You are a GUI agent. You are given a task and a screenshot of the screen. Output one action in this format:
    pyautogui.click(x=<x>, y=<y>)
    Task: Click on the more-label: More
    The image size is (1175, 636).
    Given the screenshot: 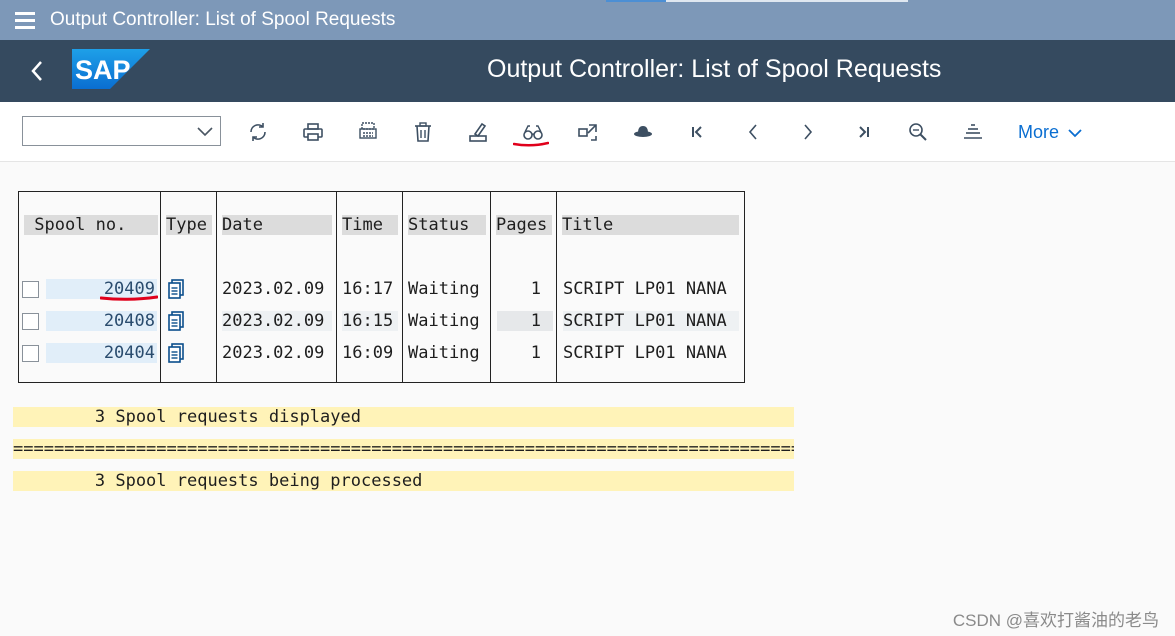 What is the action you would take?
    pyautogui.click(x=1039, y=132)
    